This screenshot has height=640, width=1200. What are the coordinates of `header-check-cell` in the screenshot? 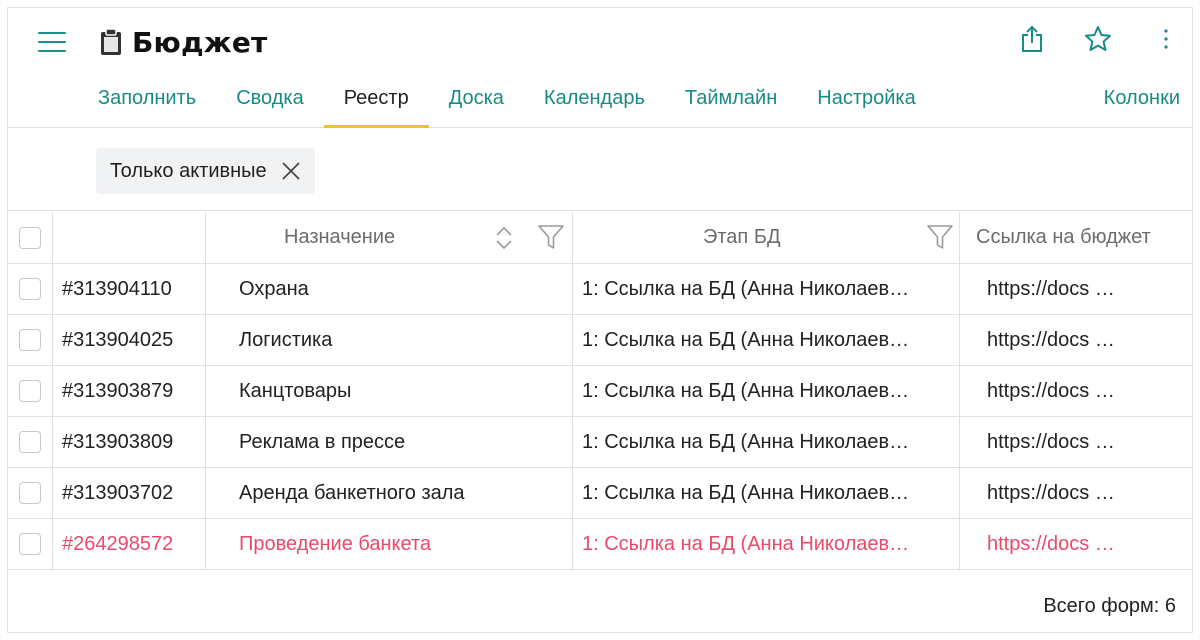 It's located at (30, 237).